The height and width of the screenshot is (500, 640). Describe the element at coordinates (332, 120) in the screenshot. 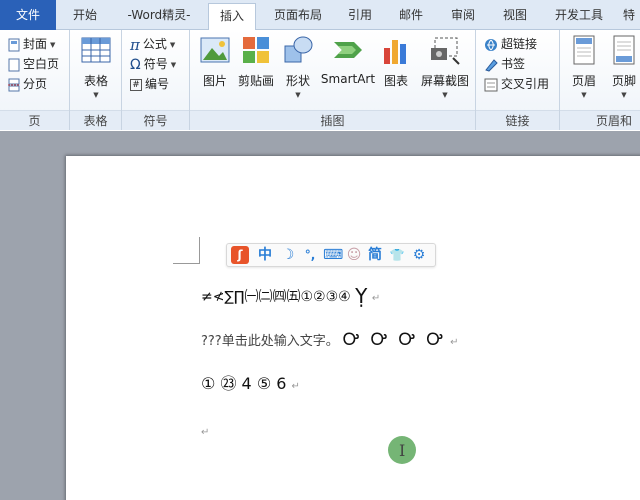

I see `group-label-illustrations: 插图` at that location.